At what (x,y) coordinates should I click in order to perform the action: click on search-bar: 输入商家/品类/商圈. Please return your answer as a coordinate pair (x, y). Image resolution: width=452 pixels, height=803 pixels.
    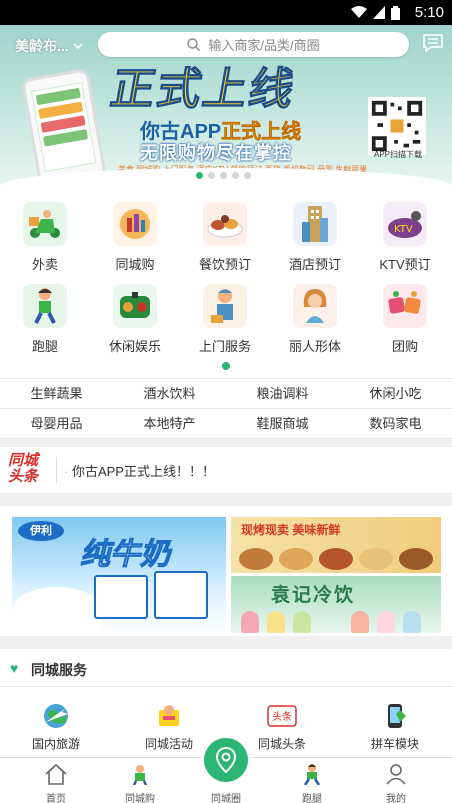
    Looking at the image, I should click on (253, 44).